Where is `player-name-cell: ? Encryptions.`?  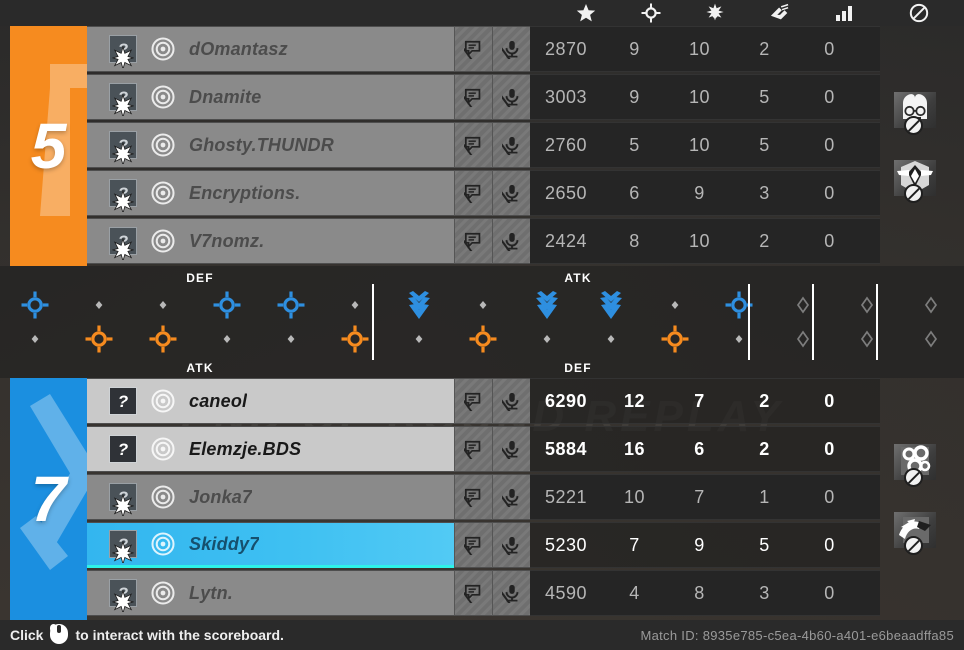 player-name-cell: ? Encryptions. is located at coordinates (270, 193).